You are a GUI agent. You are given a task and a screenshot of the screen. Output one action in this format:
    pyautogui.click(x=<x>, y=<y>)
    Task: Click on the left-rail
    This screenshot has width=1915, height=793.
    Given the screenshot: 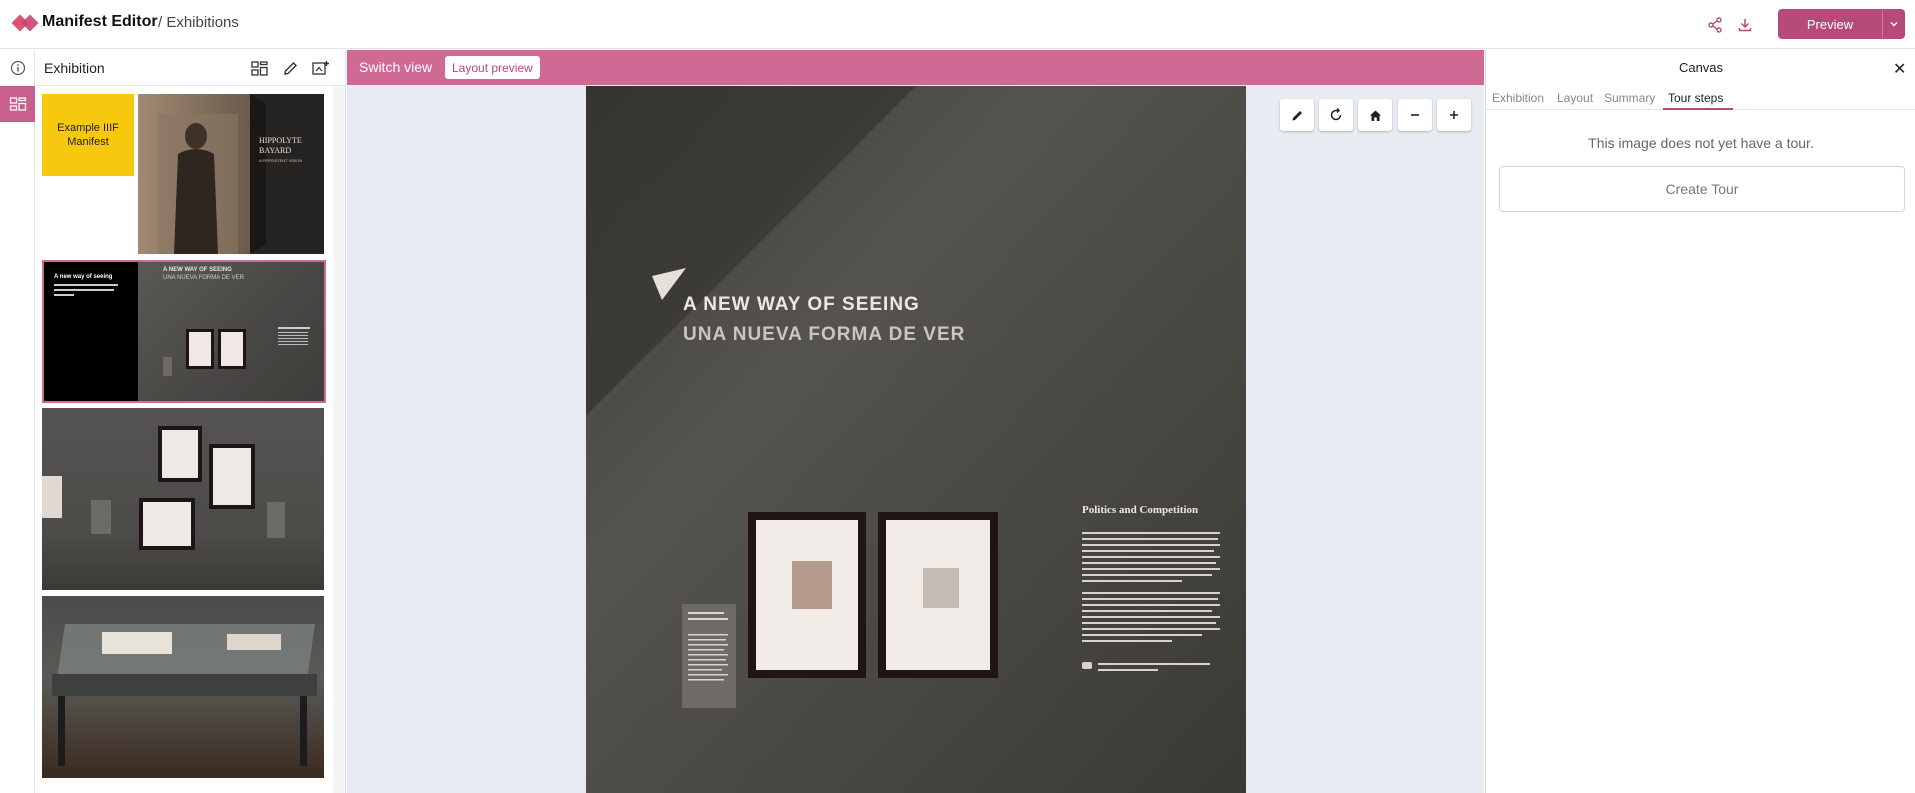 What is the action you would take?
    pyautogui.click(x=17, y=421)
    